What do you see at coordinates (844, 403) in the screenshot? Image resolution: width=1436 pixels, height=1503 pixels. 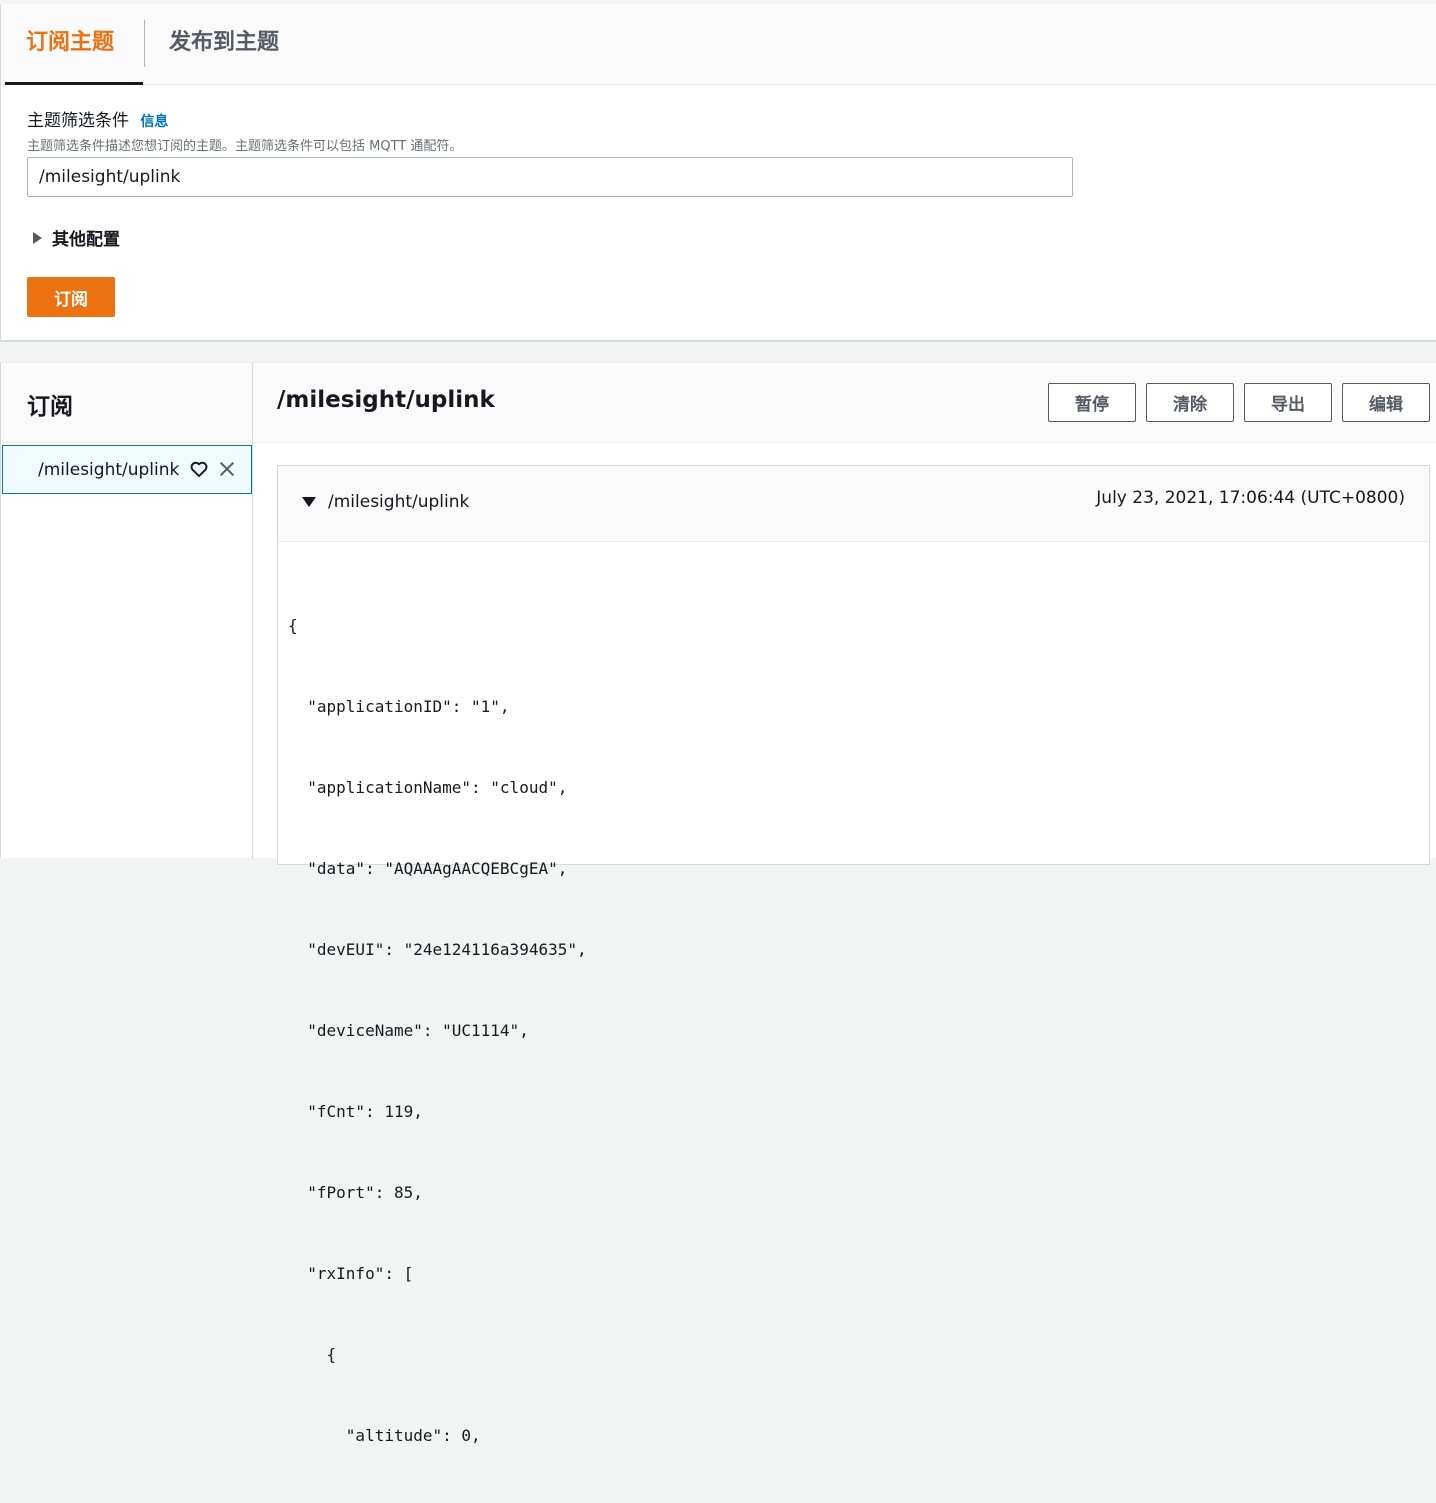 I see `messages-header: /milesight/uplink 暂停 清除 导出 编辑` at bounding box center [844, 403].